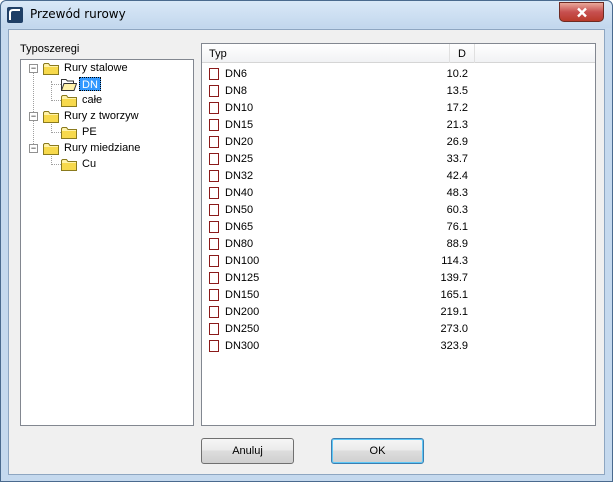 Image resolution: width=613 pixels, height=482 pixels. I want to click on item-name: DN20, so click(239, 142).